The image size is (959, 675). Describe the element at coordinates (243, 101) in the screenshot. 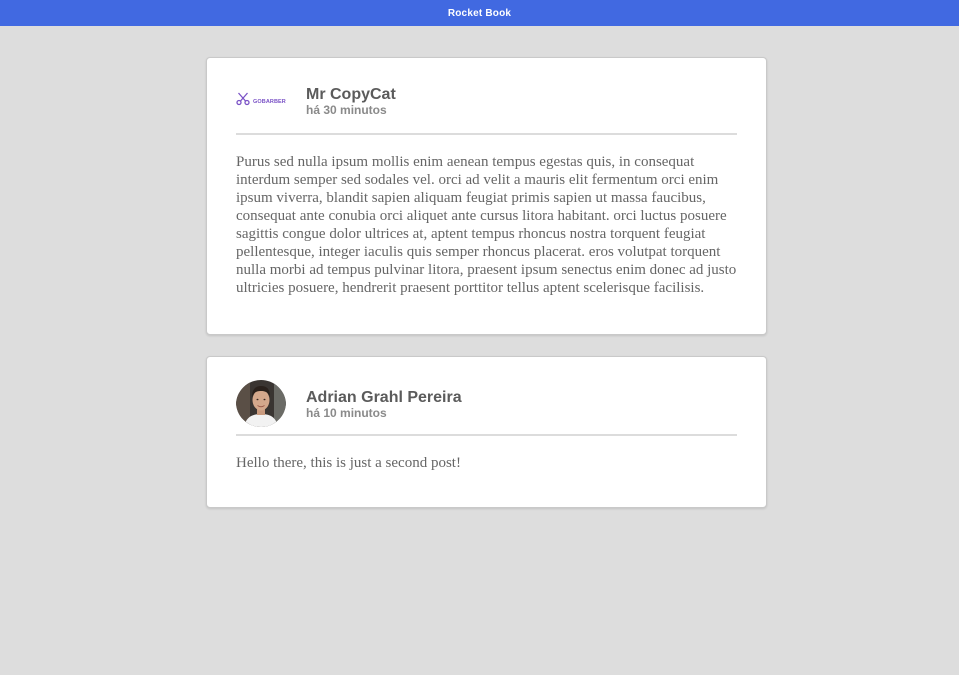

I see `scissors-icon` at that location.